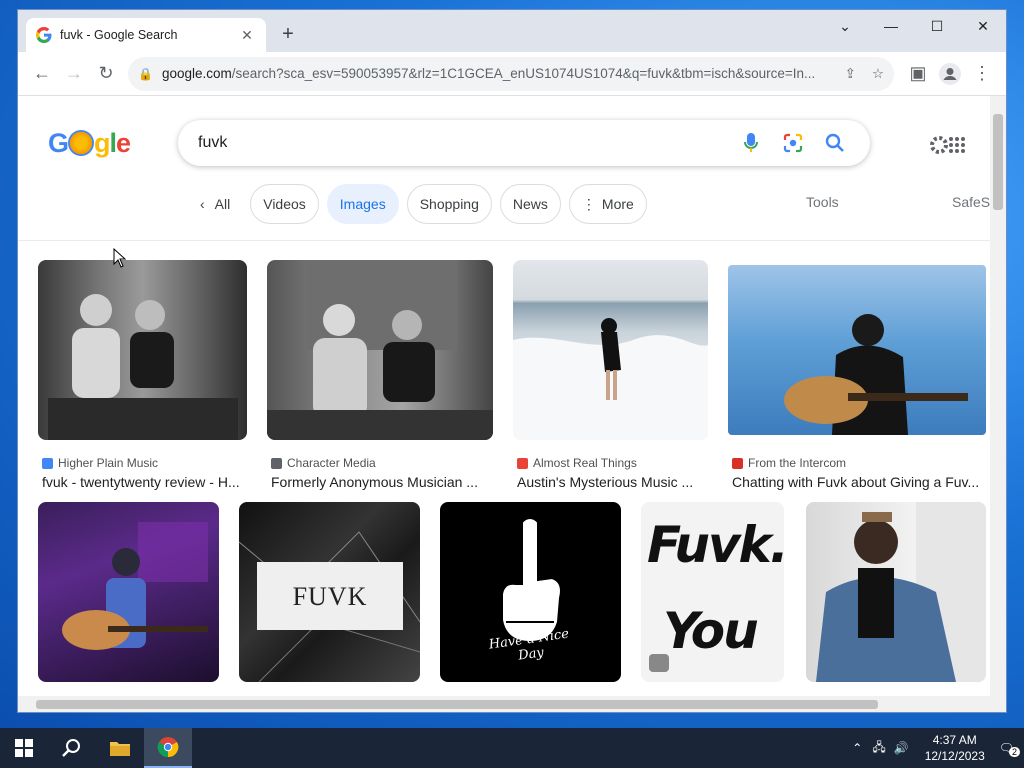  Describe the element at coordinates (891, 26) in the screenshot. I see `minimize-button: —` at that location.